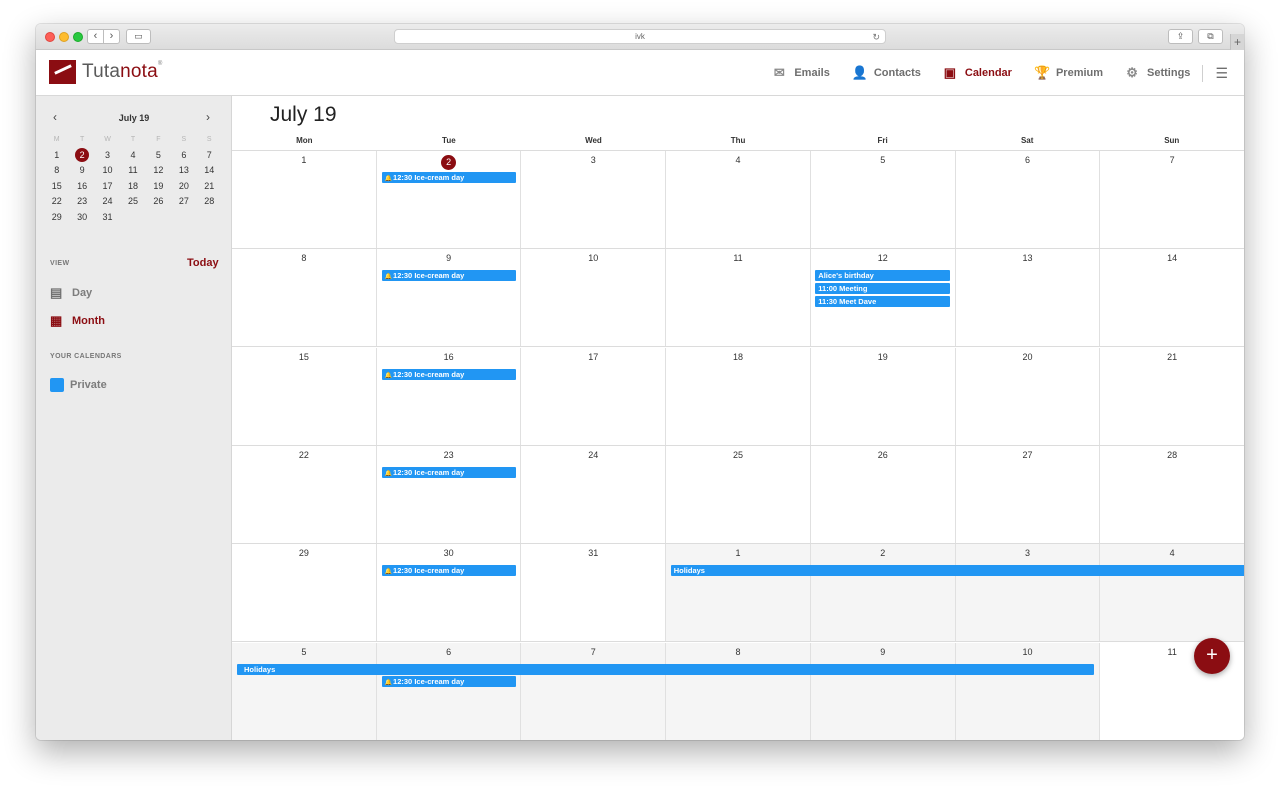 This screenshot has height=787, width=1280. What do you see at coordinates (1028, 396) in the screenshot?
I see `day-cell: 20` at bounding box center [1028, 396].